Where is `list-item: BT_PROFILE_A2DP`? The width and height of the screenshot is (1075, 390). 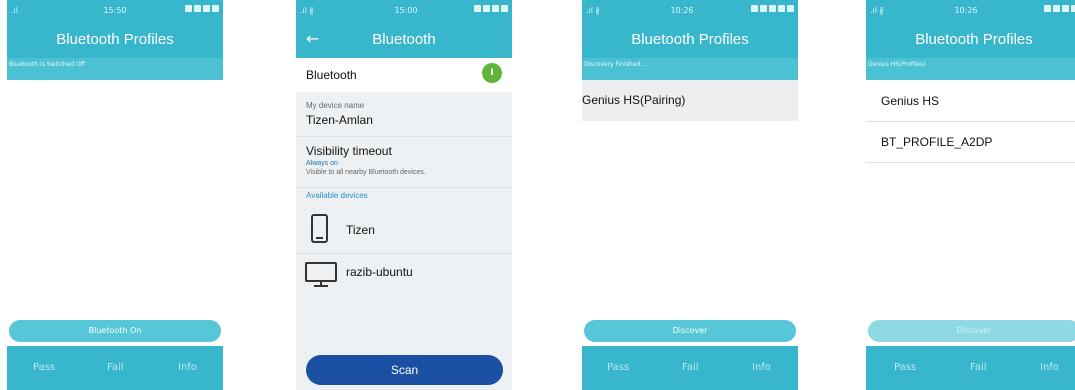 list-item: BT_PROFILE_A2DP is located at coordinates (970, 142).